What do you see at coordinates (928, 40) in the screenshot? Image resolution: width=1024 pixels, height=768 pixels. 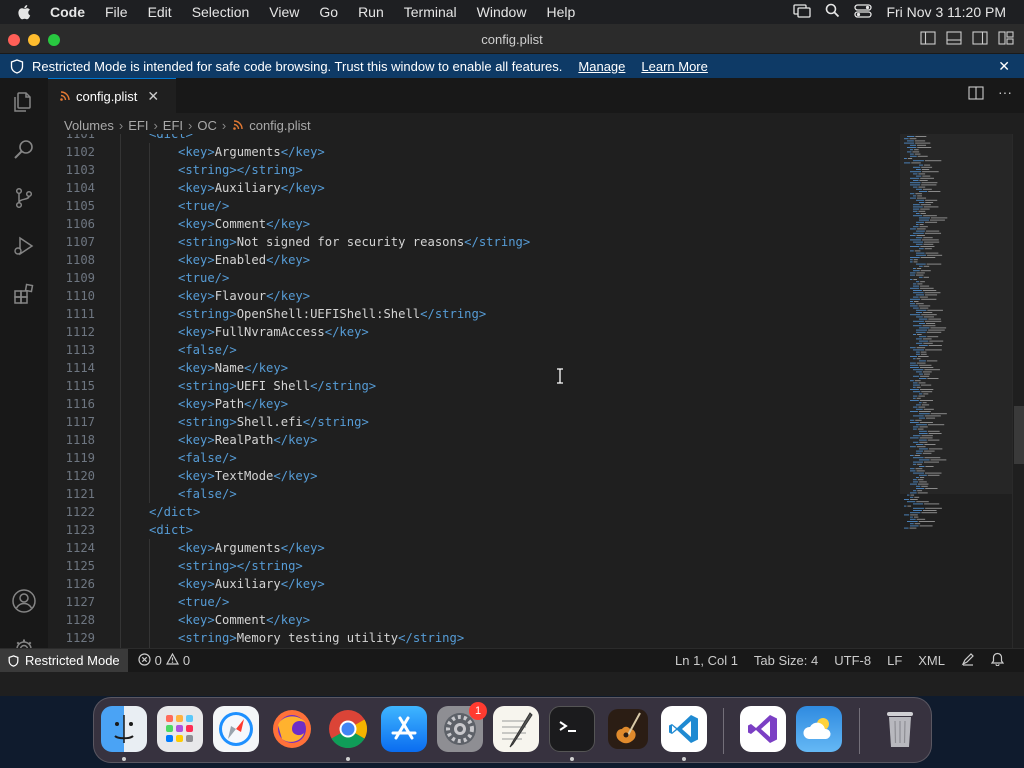 I see `toggle-primary-sidebar-icon` at bounding box center [928, 40].